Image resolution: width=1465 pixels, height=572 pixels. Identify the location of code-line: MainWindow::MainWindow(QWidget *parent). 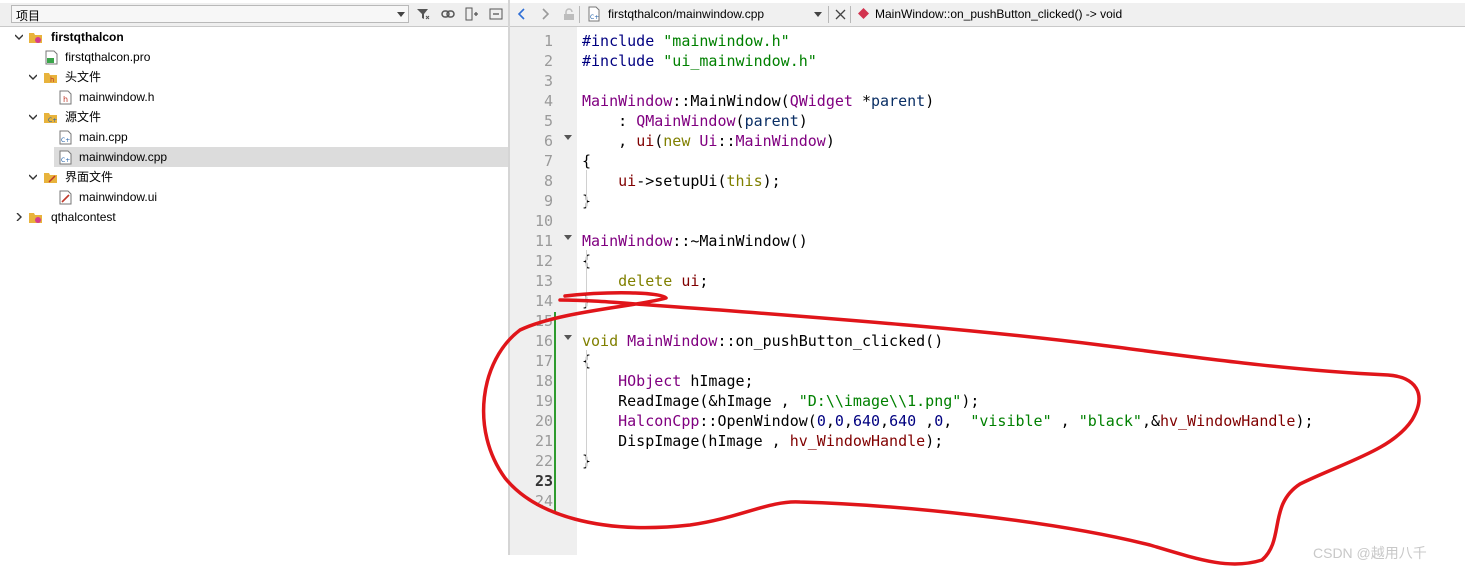
(758, 101).